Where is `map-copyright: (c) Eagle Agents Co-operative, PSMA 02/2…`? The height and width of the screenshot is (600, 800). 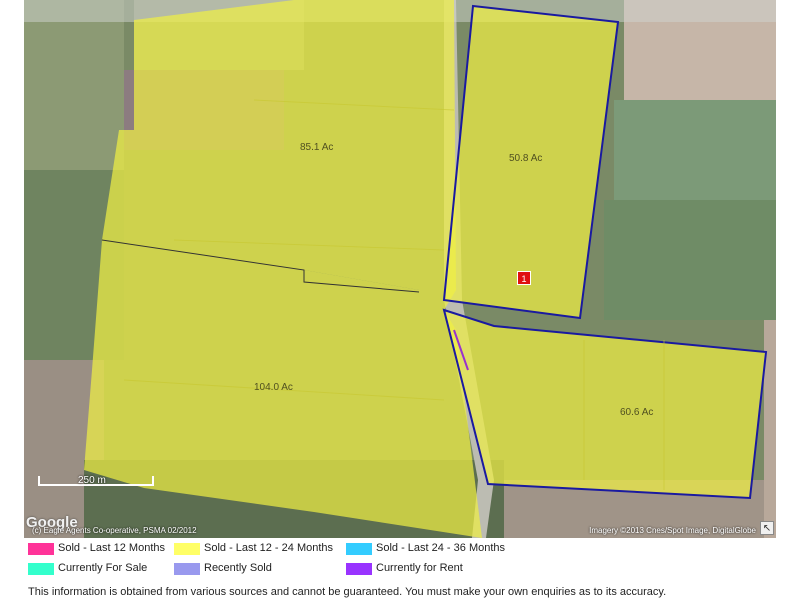 map-copyright: (c) Eagle Agents Co-operative, PSMA 02/2… is located at coordinates (114, 530).